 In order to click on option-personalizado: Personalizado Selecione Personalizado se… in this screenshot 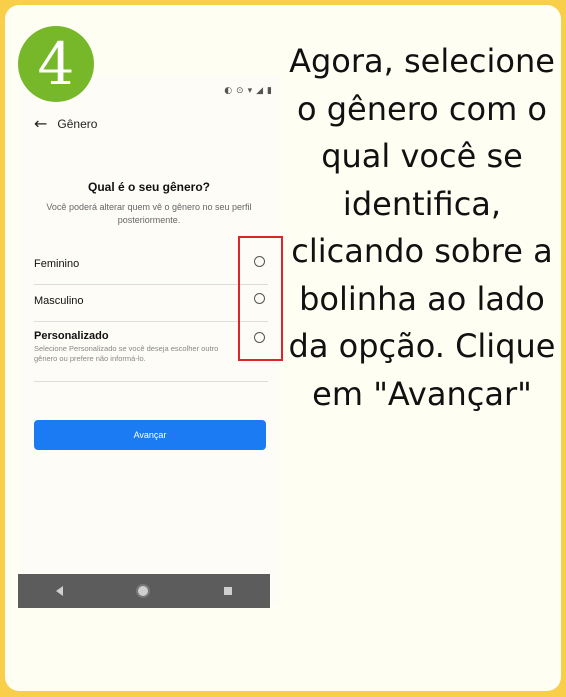, I will do `click(151, 356)`.